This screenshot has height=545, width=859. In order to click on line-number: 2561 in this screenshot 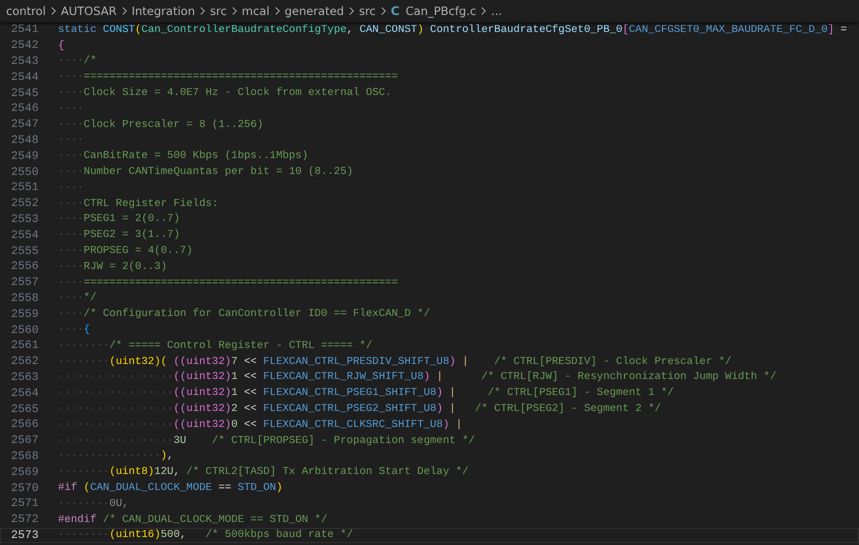, I will do `click(25, 345)`.